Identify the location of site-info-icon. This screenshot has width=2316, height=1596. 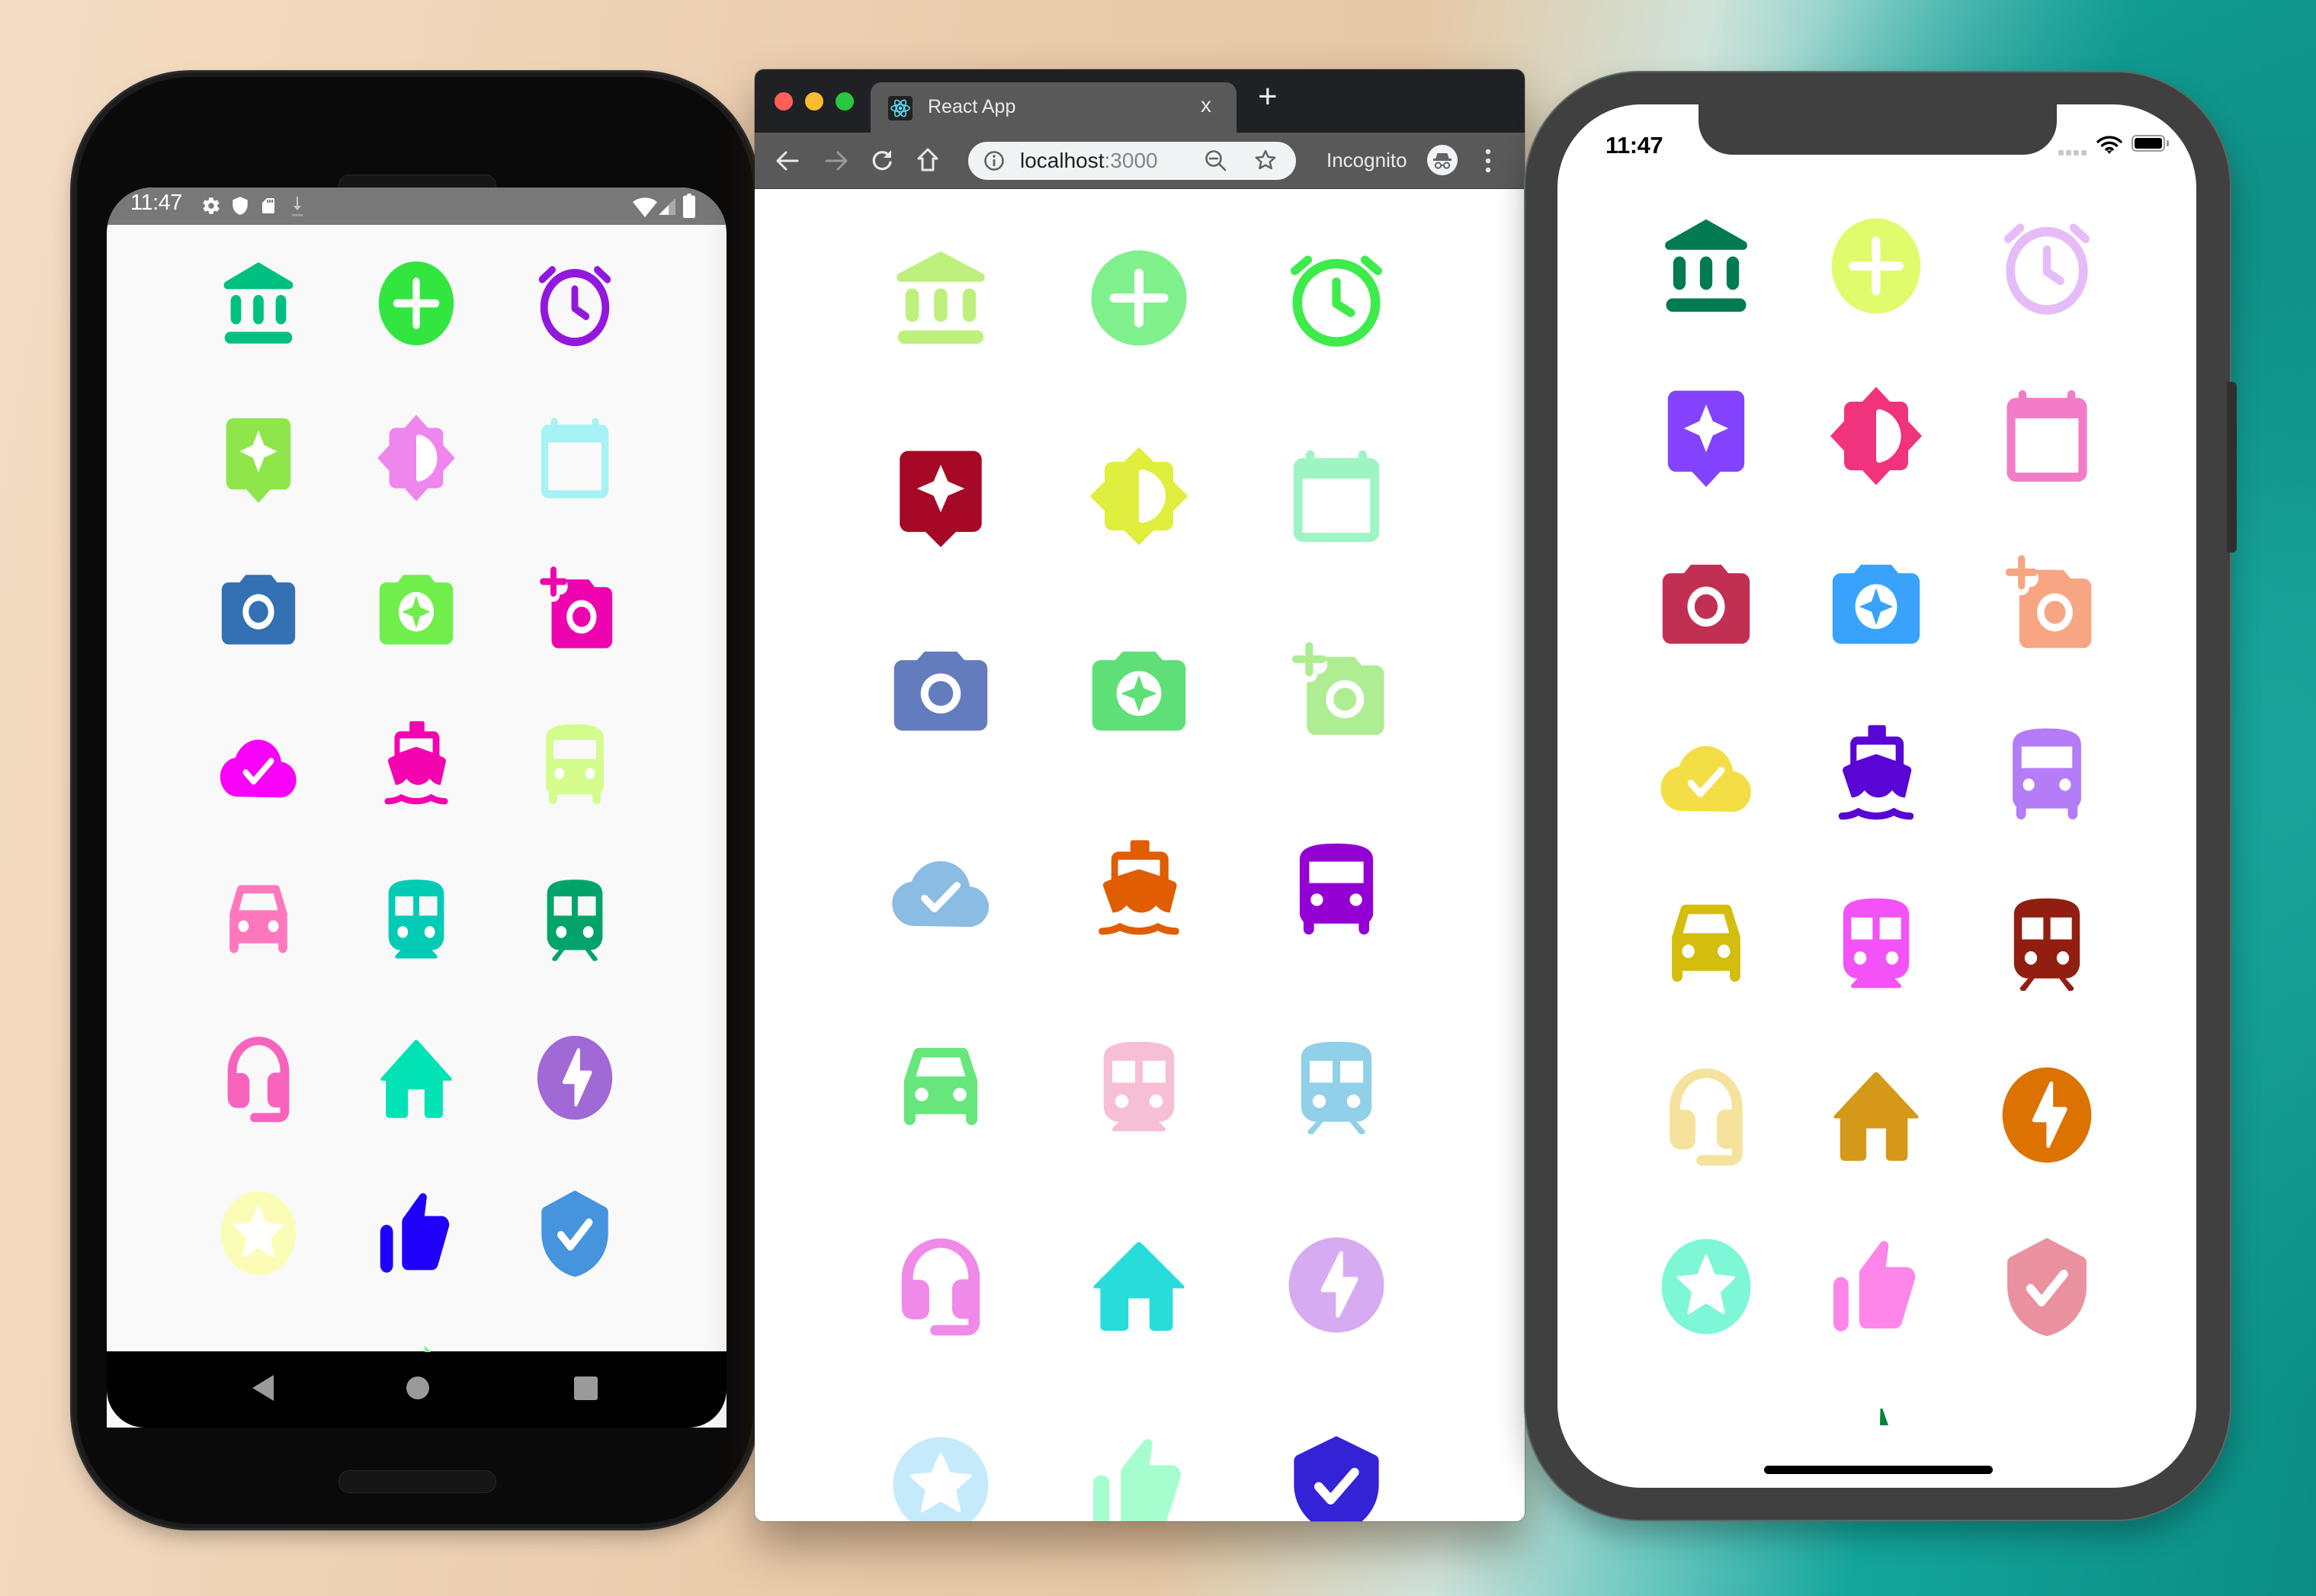
(994, 160).